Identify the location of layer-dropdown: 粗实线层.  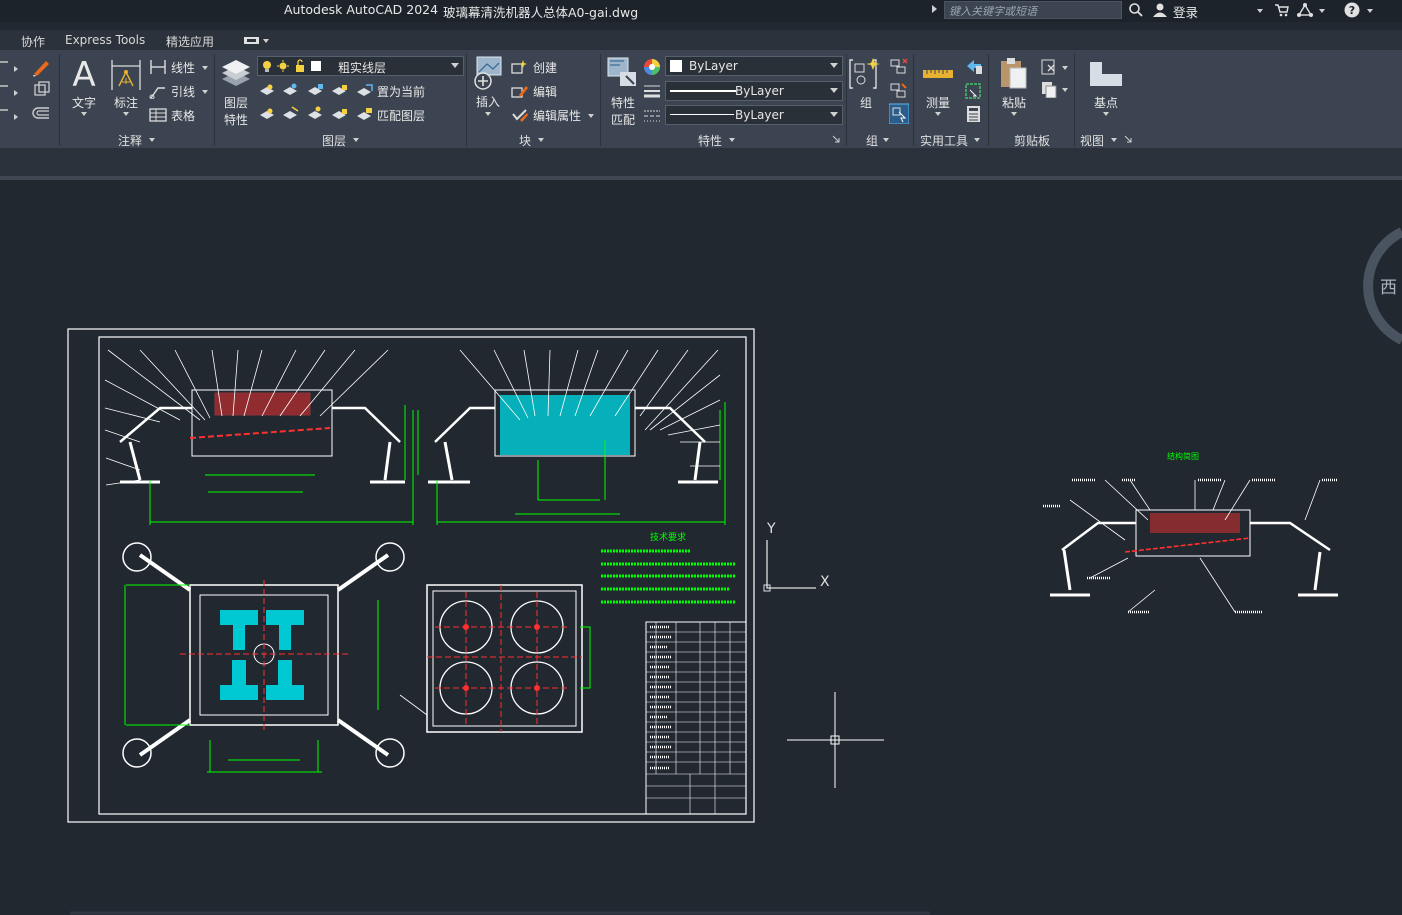
(360, 66).